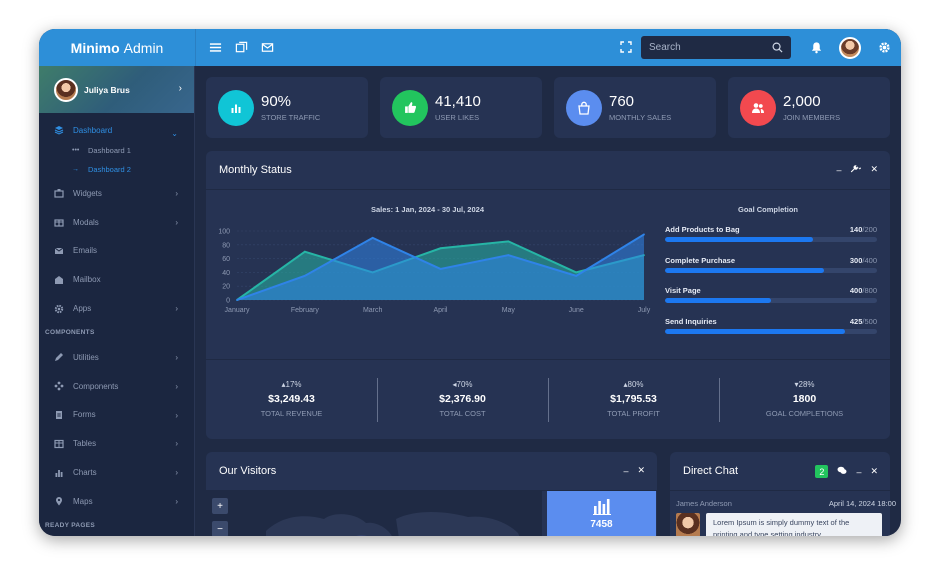 This screenshot has width=939, height=564. Describe the element at coordinates (116, 193) in the screenshot. I see `sidebar-item-widgets: Widgets ›` at that location.